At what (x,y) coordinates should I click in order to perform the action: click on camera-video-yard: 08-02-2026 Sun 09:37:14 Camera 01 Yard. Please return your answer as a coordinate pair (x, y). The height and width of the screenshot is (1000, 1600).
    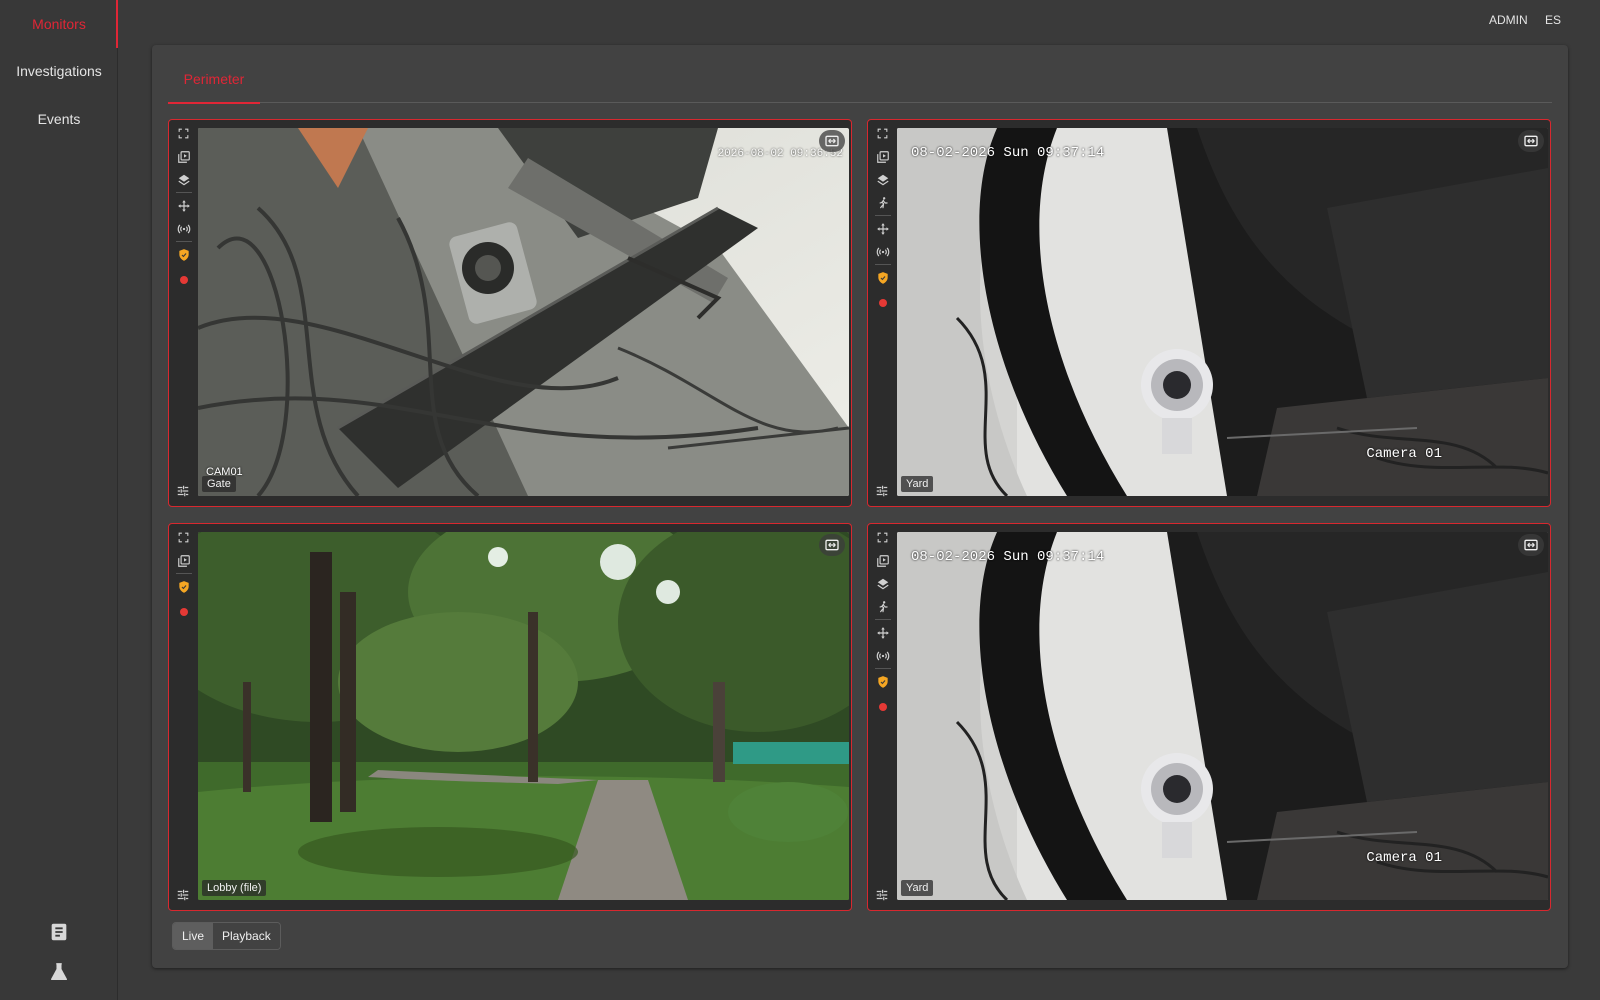
    Looking at the image, I should click on (1222, 312).